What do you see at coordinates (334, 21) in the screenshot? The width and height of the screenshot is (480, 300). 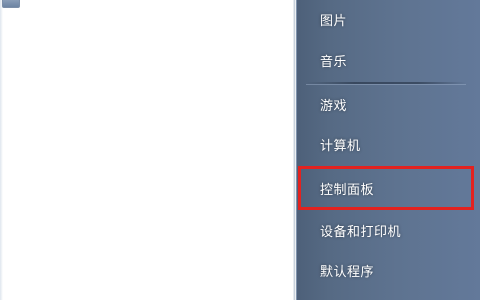 I see `menu-item-label: 图片` at bounding box center [334, 21].